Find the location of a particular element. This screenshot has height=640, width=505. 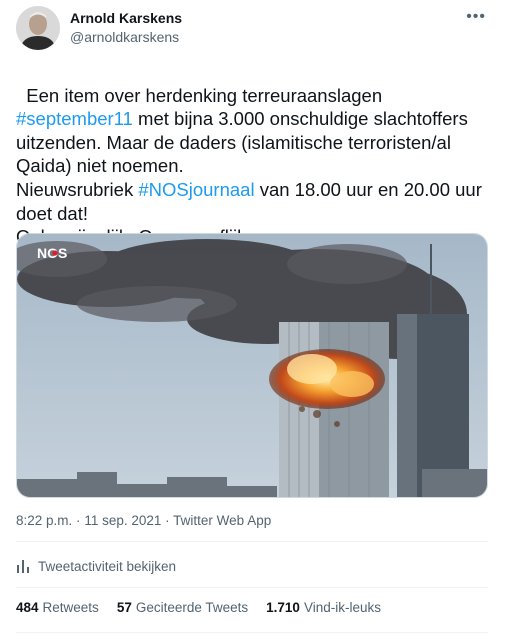

analytics-bars-icon is located at coordinates (23, 566).